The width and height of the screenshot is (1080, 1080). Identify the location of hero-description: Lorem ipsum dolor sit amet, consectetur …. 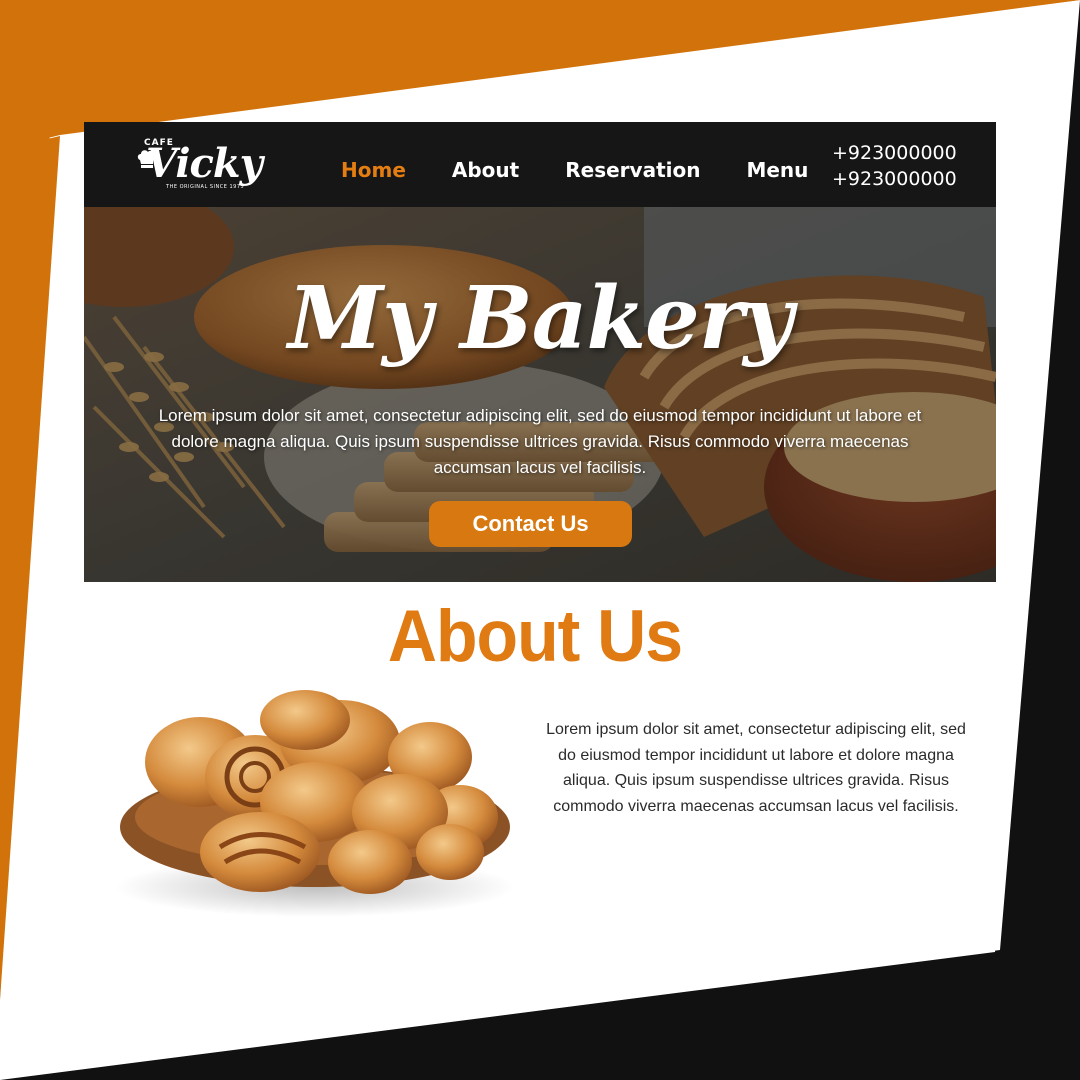
(540, 441).